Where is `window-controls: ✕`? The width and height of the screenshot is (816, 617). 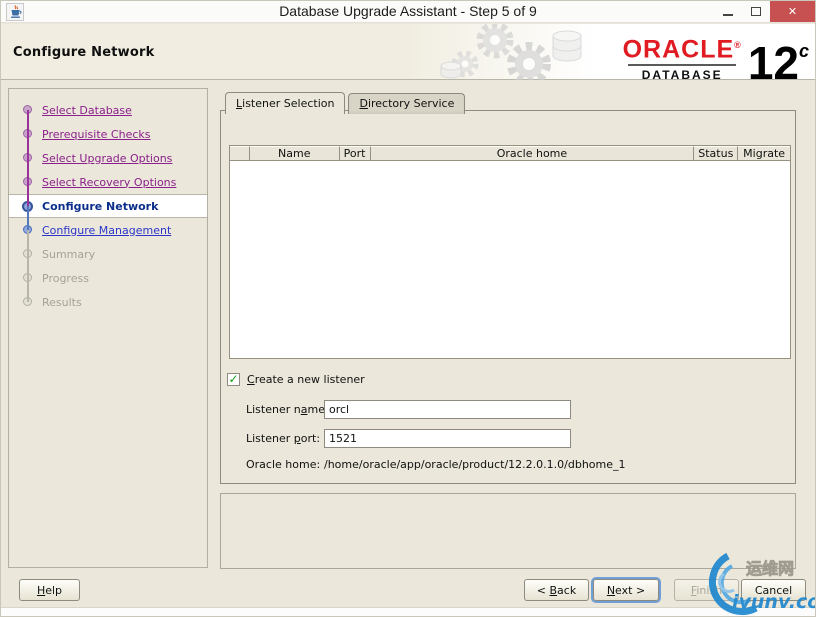
window-controls: ✕ is located at coordinates (764, 12).